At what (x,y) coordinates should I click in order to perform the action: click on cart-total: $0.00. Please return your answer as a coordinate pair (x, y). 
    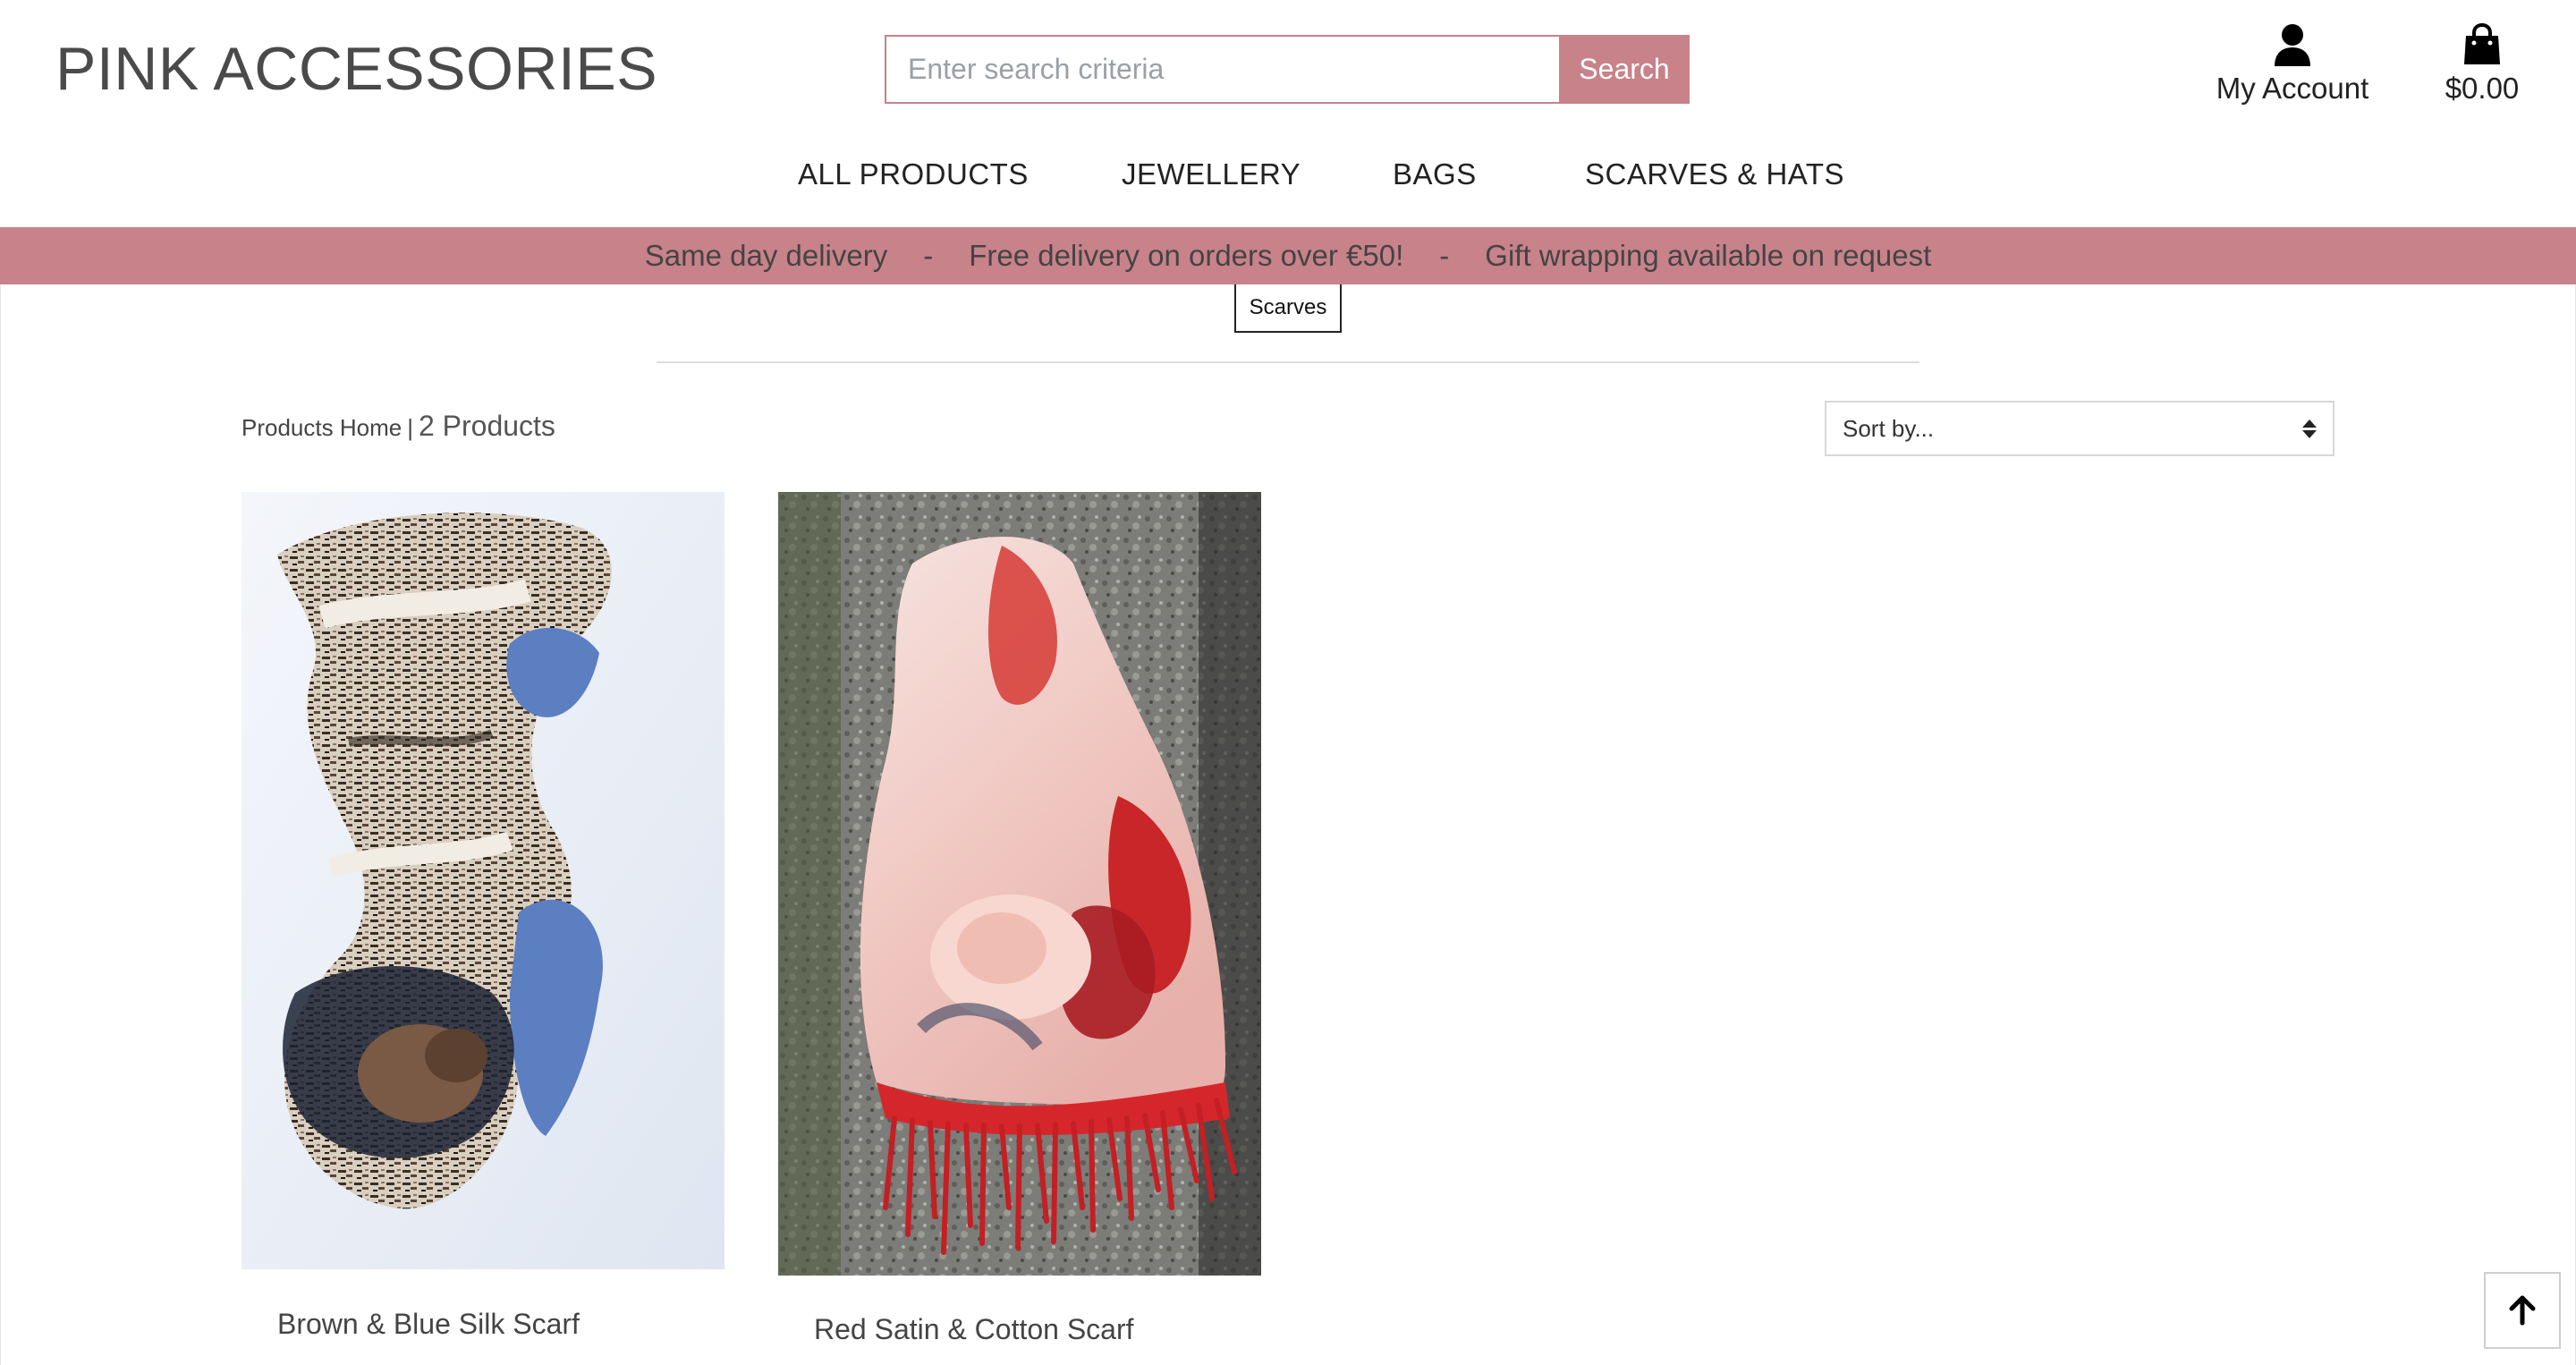
    Looking at the image, I should click on (2482, 88).